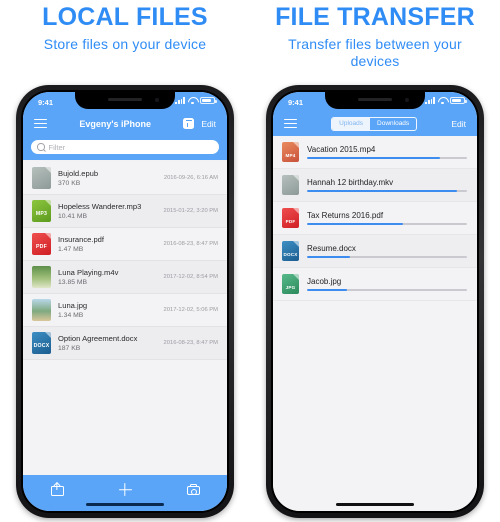 This screenshot has width=500, height=522. Describe the element at coordinates (71, 315) in the screenshot. I see `file-size: 1.34 MB` at that location.